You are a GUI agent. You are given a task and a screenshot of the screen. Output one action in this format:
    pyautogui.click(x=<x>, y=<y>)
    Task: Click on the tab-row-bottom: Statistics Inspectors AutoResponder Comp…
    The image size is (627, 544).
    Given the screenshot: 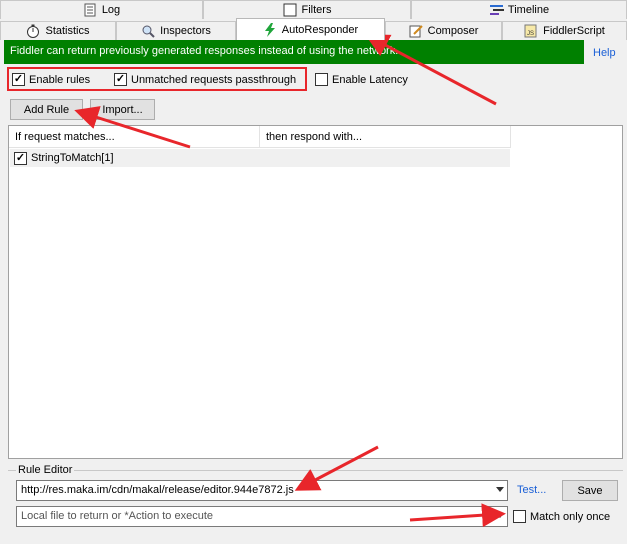 What is the action you would take?
    pyautogui.click(x=313, y=29)
    